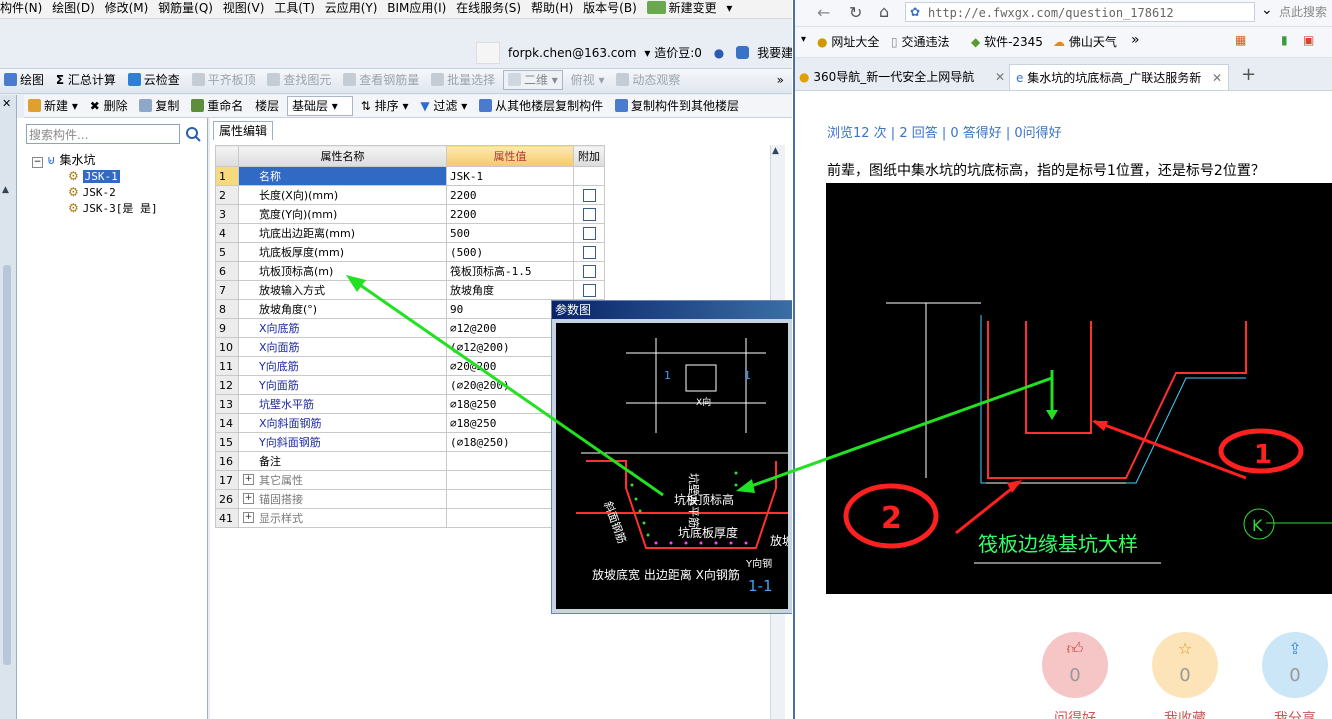 This screenshot has height=719, width=1332. What do you see at coordinates (1267, 10) in the screenshot?
I see `chevron-down-icon: ⌄` at bounding box center [1267, 10].